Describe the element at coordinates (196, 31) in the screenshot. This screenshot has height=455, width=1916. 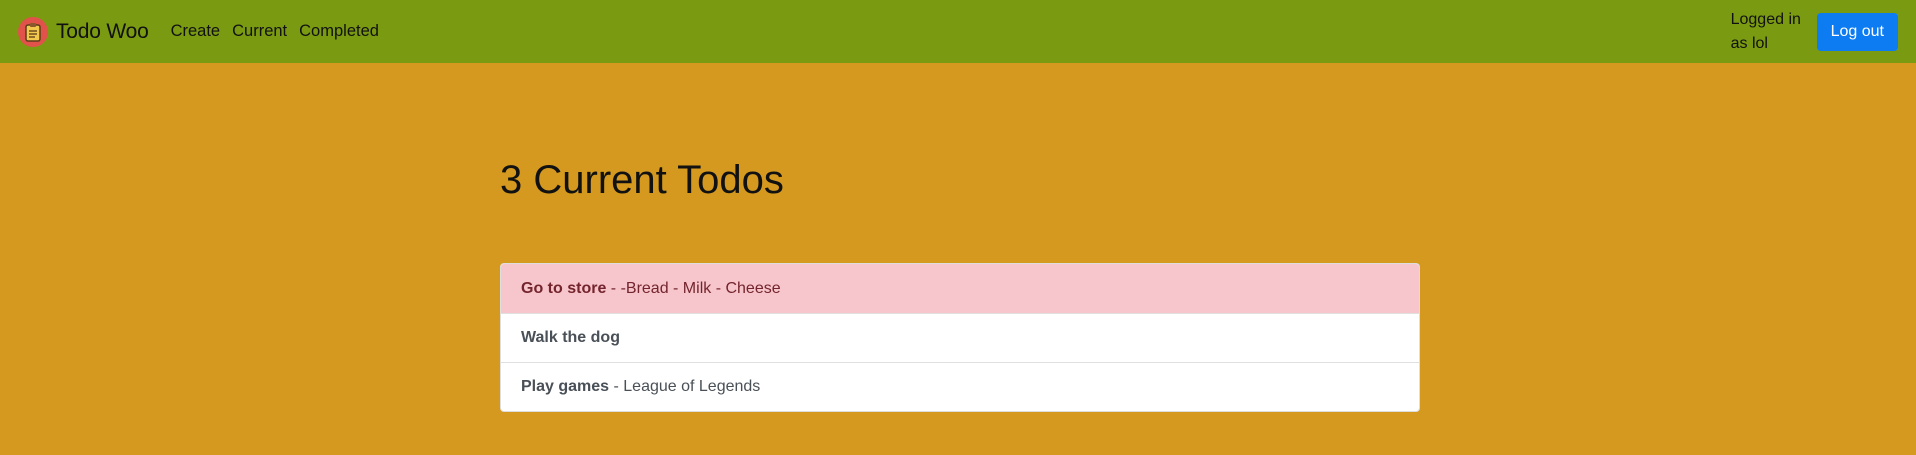
I see `nav-link-create: Create` at that location.